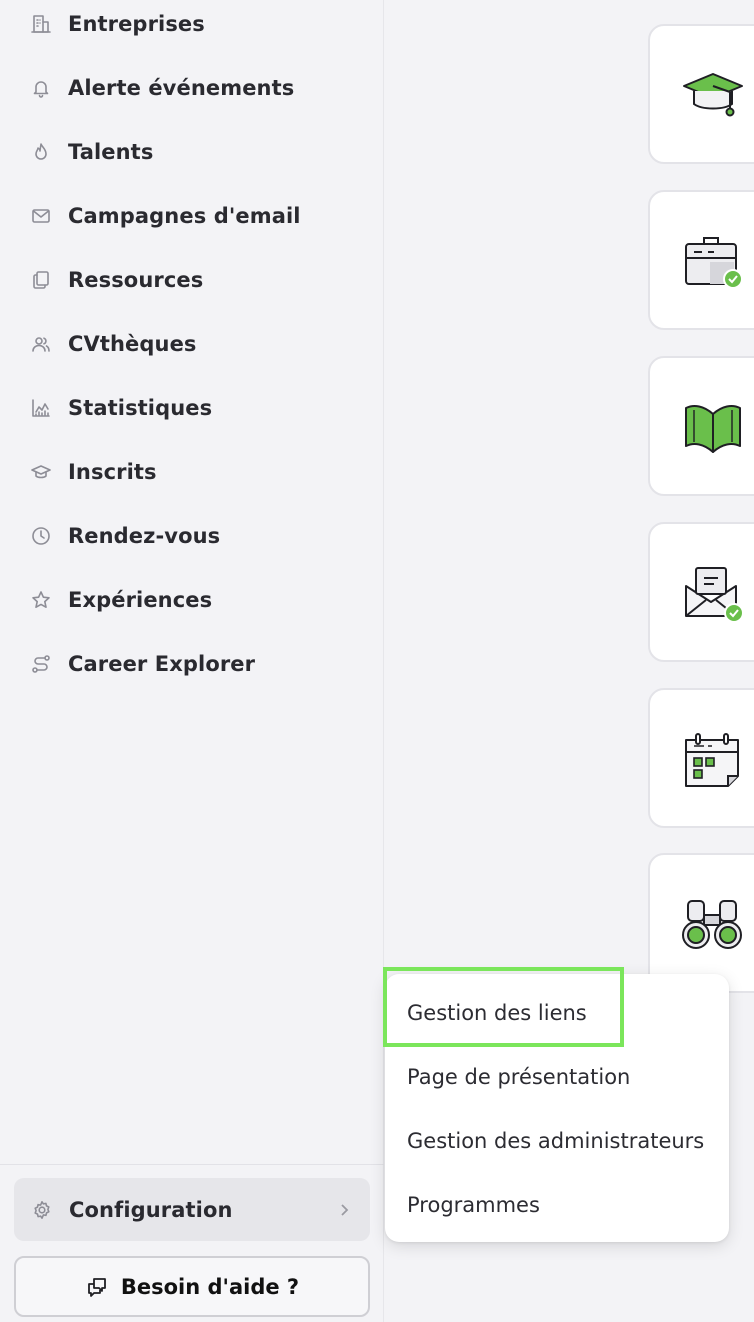 The height and width of the screenshot is (1322, 754). Describe the element at coordinates (181, 88) in the screenshot. I see `sidebar-item-label: Alerte événements` at that location.